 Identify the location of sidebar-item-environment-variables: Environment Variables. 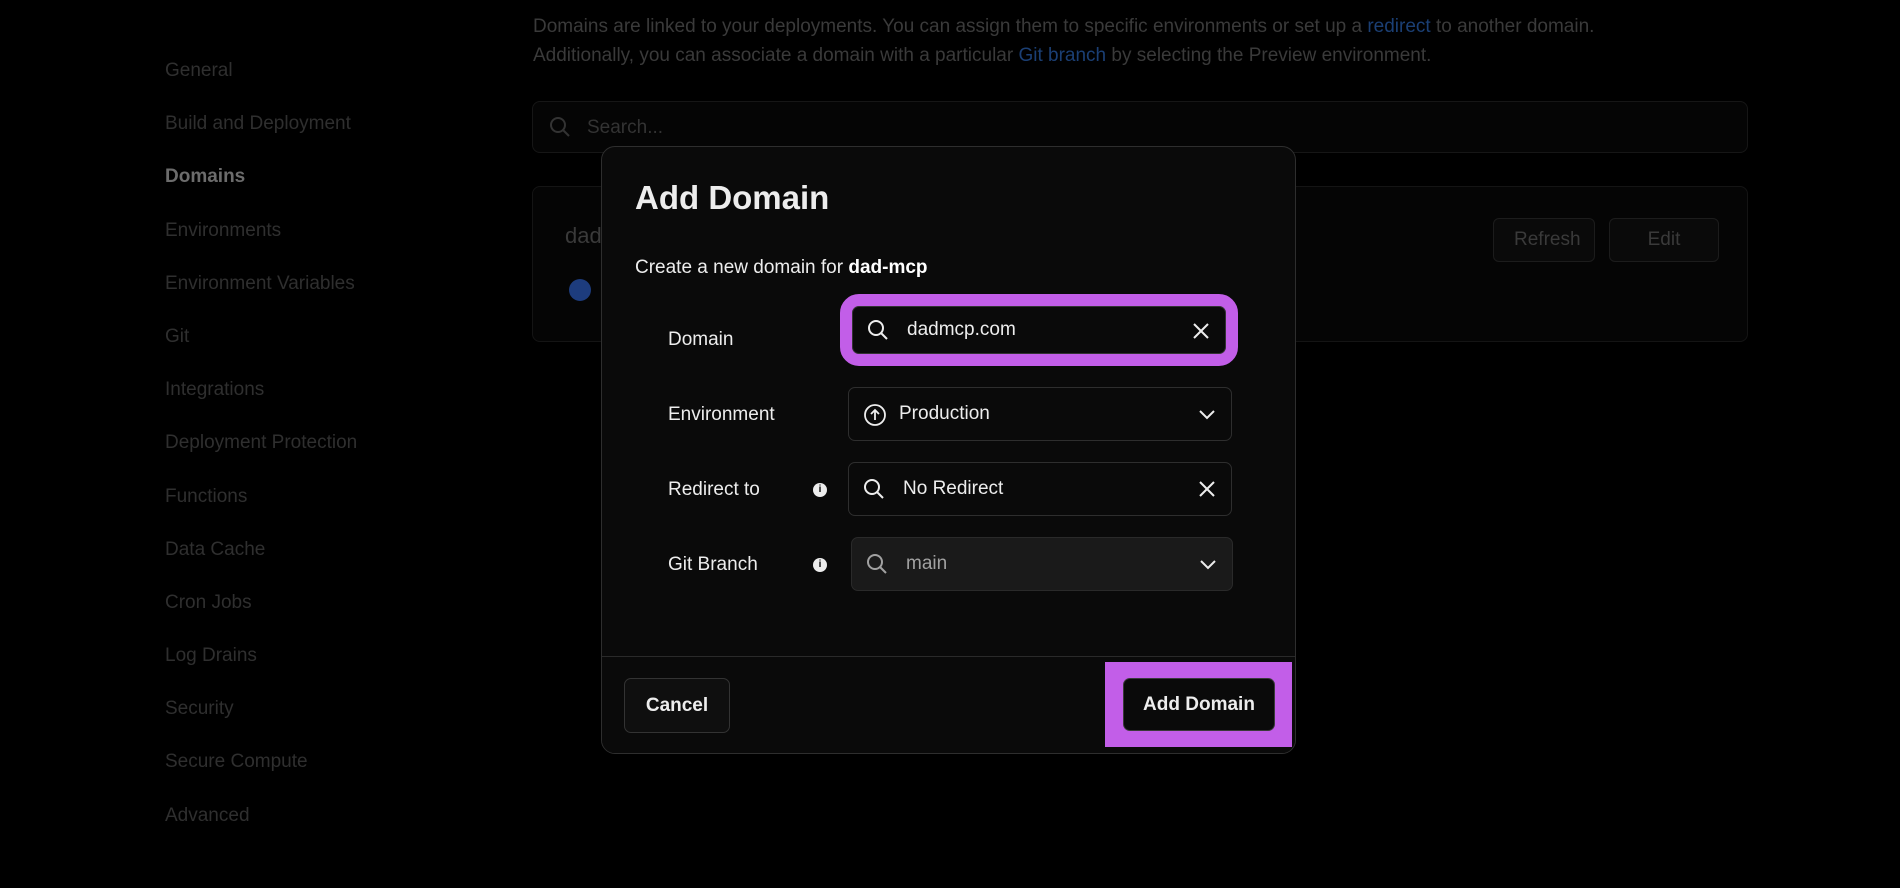
(330, 289).